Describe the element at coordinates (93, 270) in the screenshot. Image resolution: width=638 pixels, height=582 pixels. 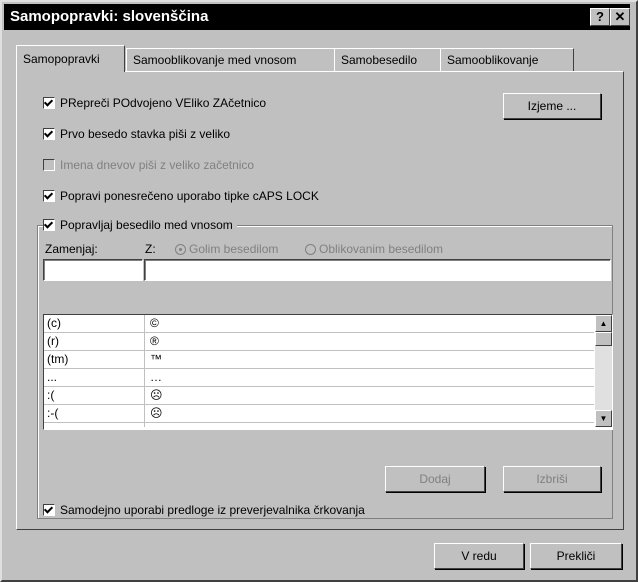
I see `replace-input` at that location.